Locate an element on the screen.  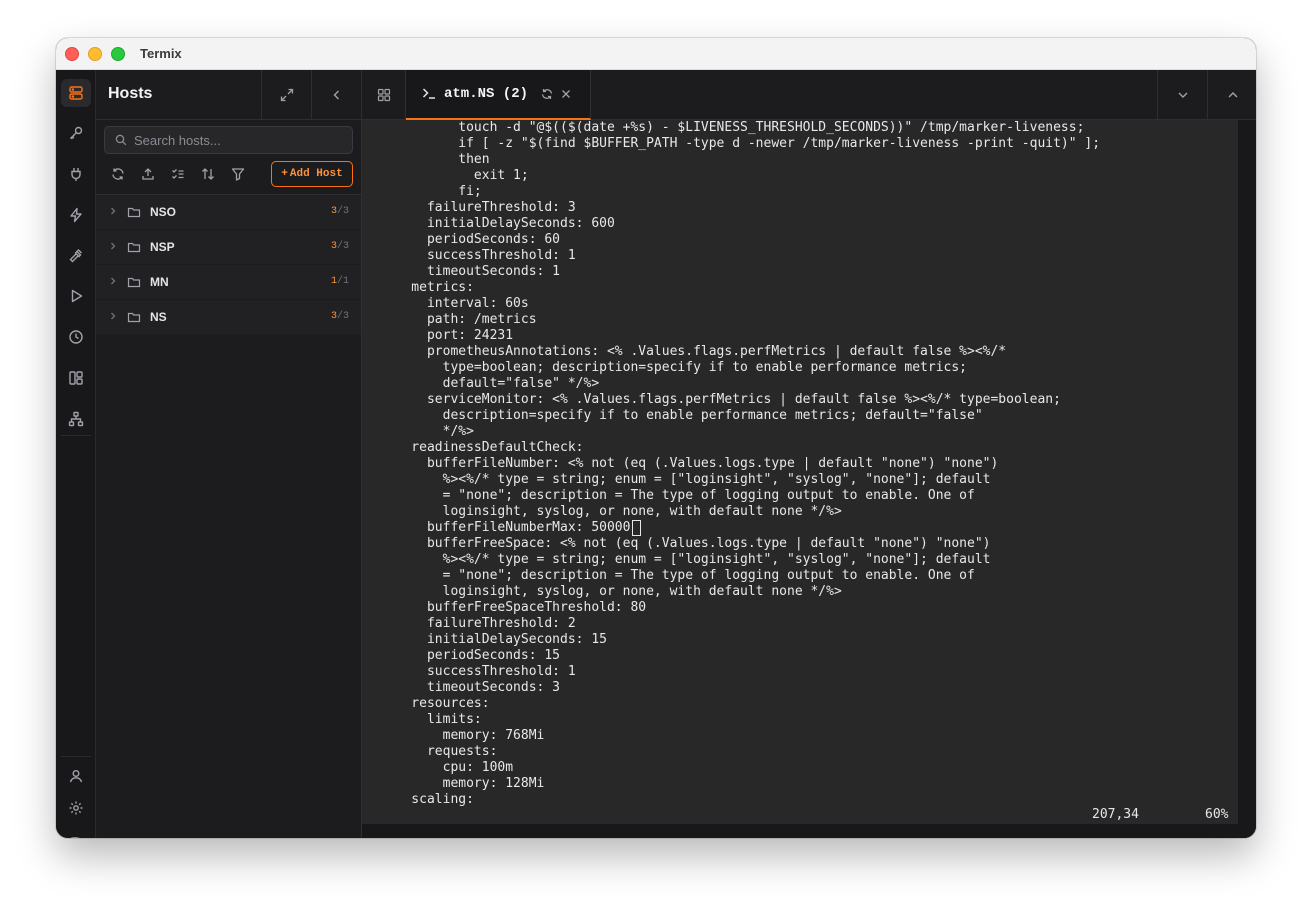
terminal-line: timeoutSeconds: 3 is located at coordinates (470, 687).